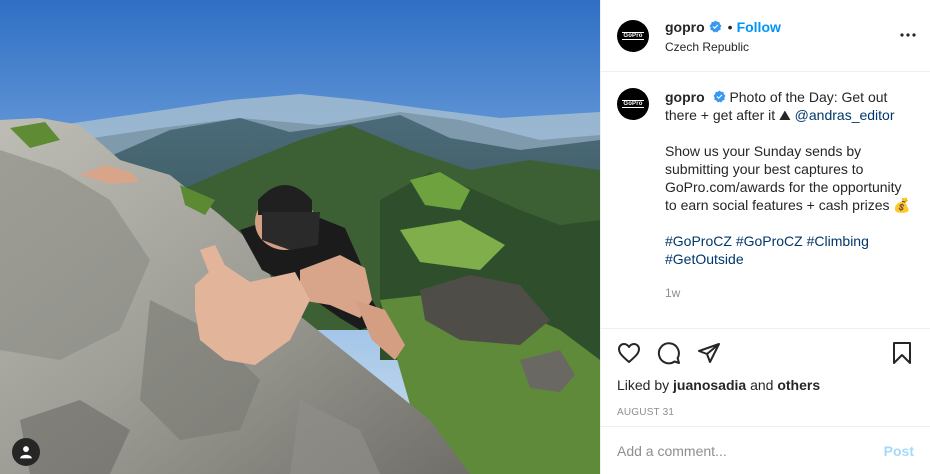  I want to click on likes-conj: and, so click(762, 385).